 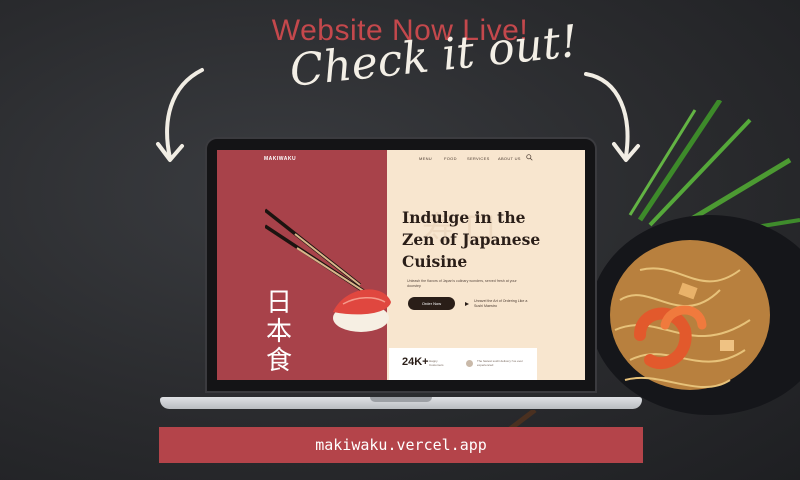 I want to click on nav-menu: MENU, so click(x=425, y=158).